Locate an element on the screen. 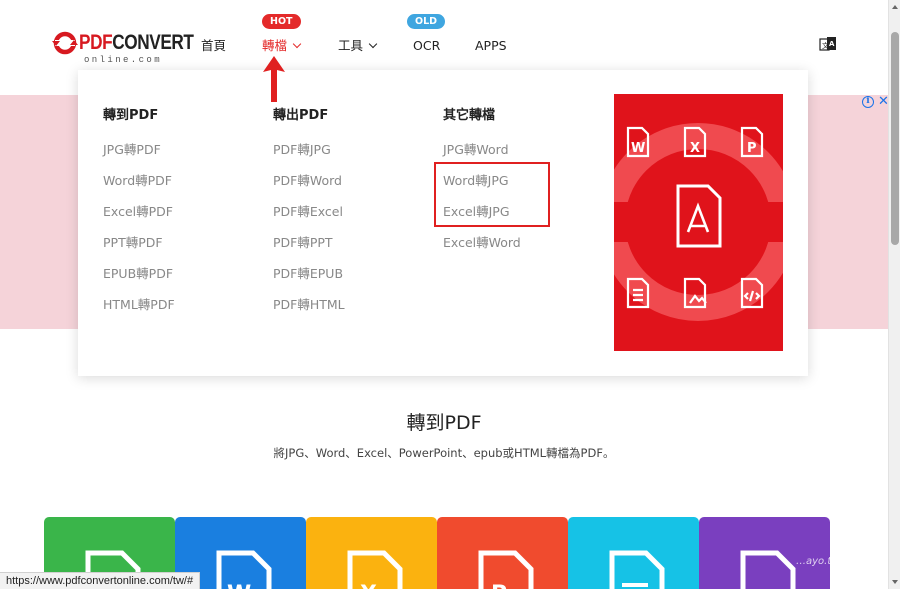 This screenshot has width=900, height=589. ad-choices: i ✕ is located at coordinates (875, 101).